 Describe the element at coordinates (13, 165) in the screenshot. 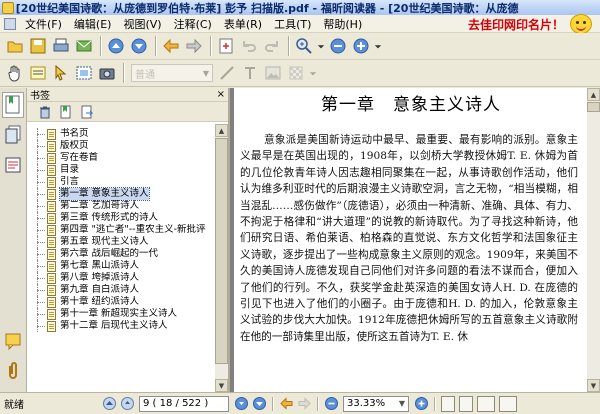

I see `layers-tab` at that location.